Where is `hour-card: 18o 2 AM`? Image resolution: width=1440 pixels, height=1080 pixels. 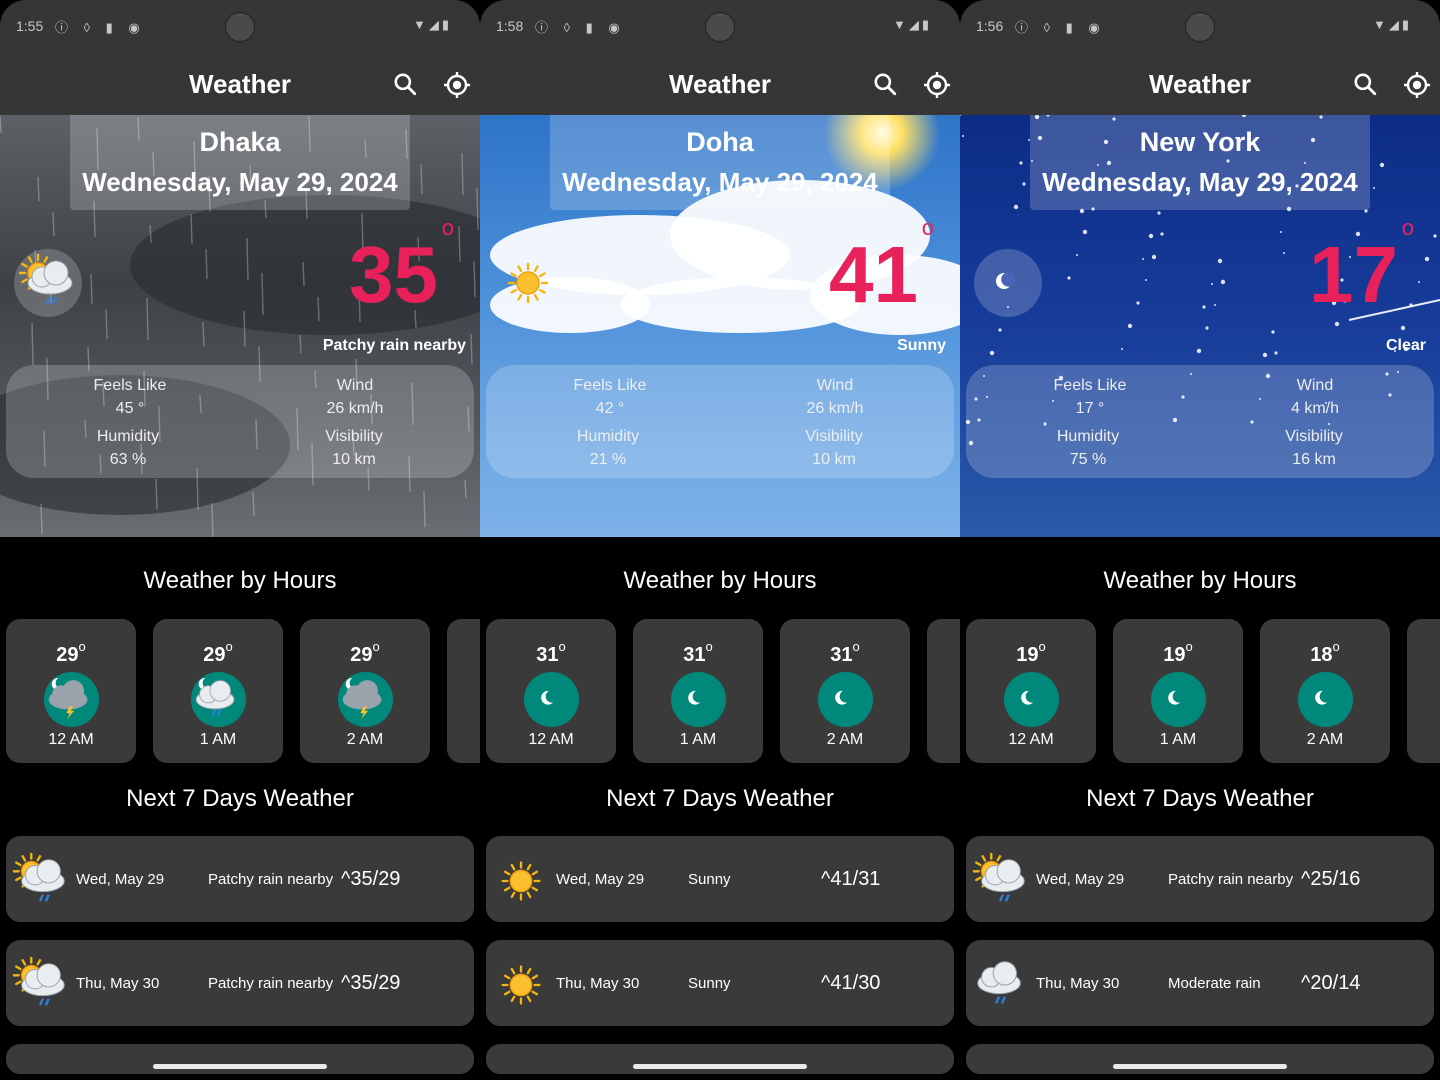 hour-card: 18o 2 AM is located at coordinates (1325, 691).